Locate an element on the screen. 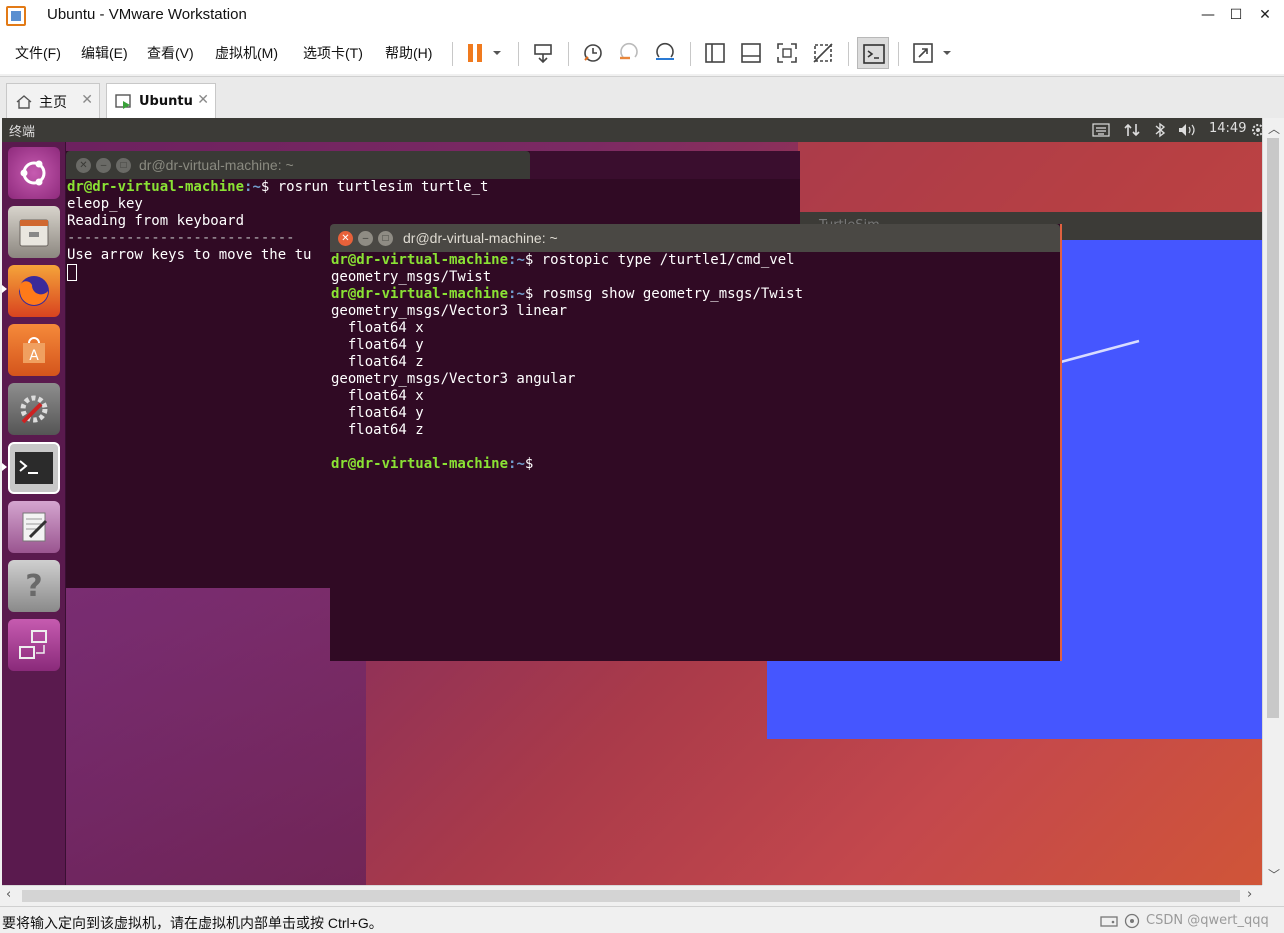 The height and width of the screenshot is (933, 1284). terminal-line: Reading from keyboard is located at coordinates (156, 221).